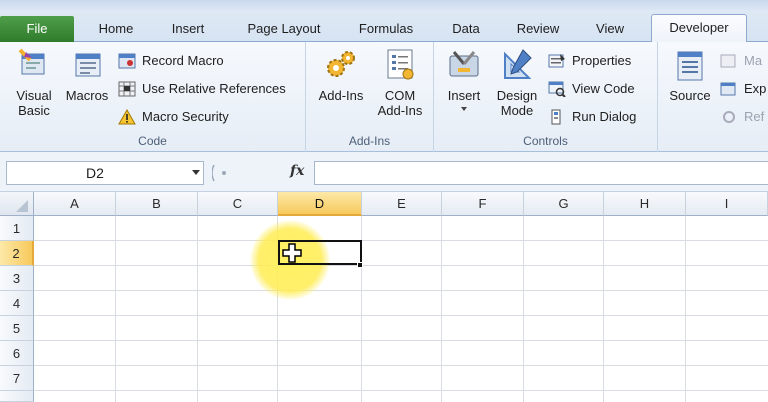 The image size is (768, 402). Describe the element at coordinates (31, 61) in the screenshot. I see `visual-basic-icon` at that location.